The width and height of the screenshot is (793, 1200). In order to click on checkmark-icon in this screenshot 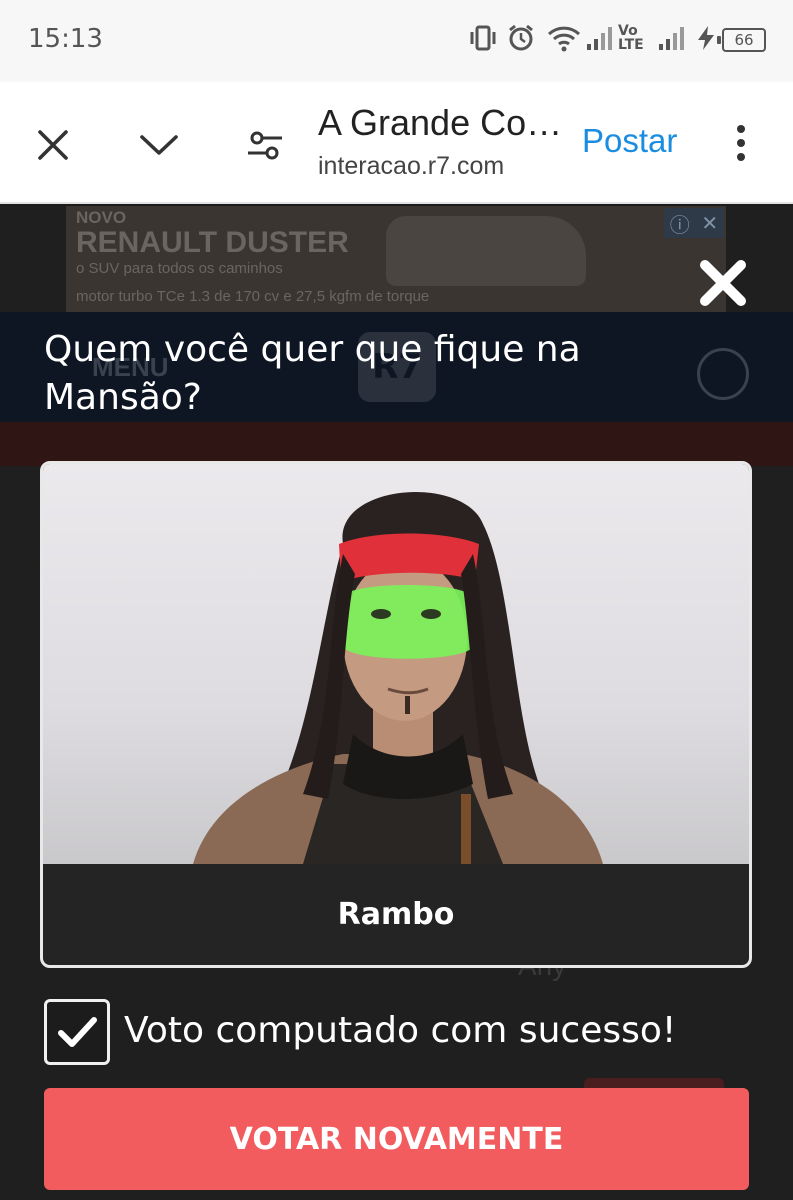, I will do `click(77, 1032)`.